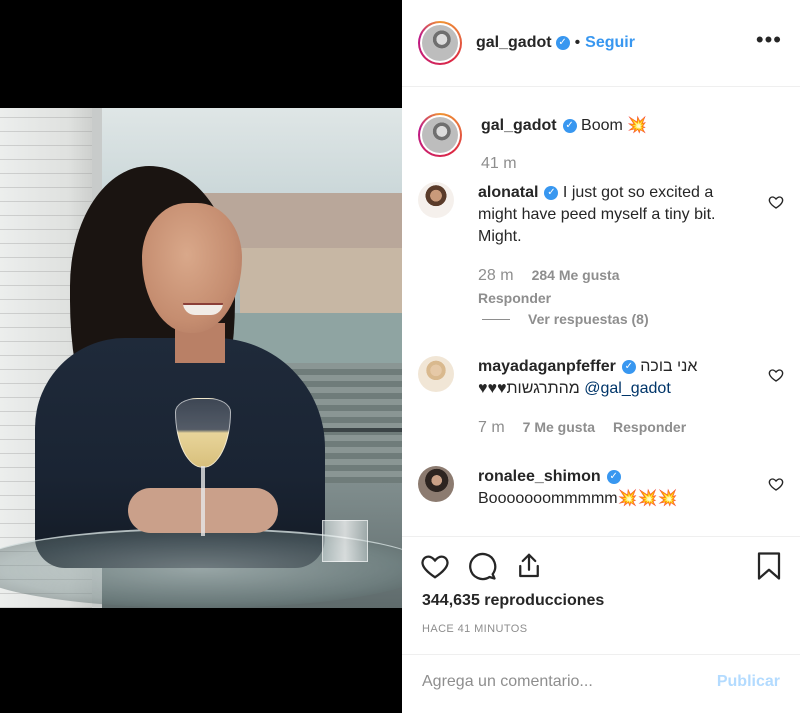 This screenshot has height=713, width=800. What do you see at coordinates (748, 682) in the screenshot?
I see `publish-button: Publicar` at bounding box center [748, 682].